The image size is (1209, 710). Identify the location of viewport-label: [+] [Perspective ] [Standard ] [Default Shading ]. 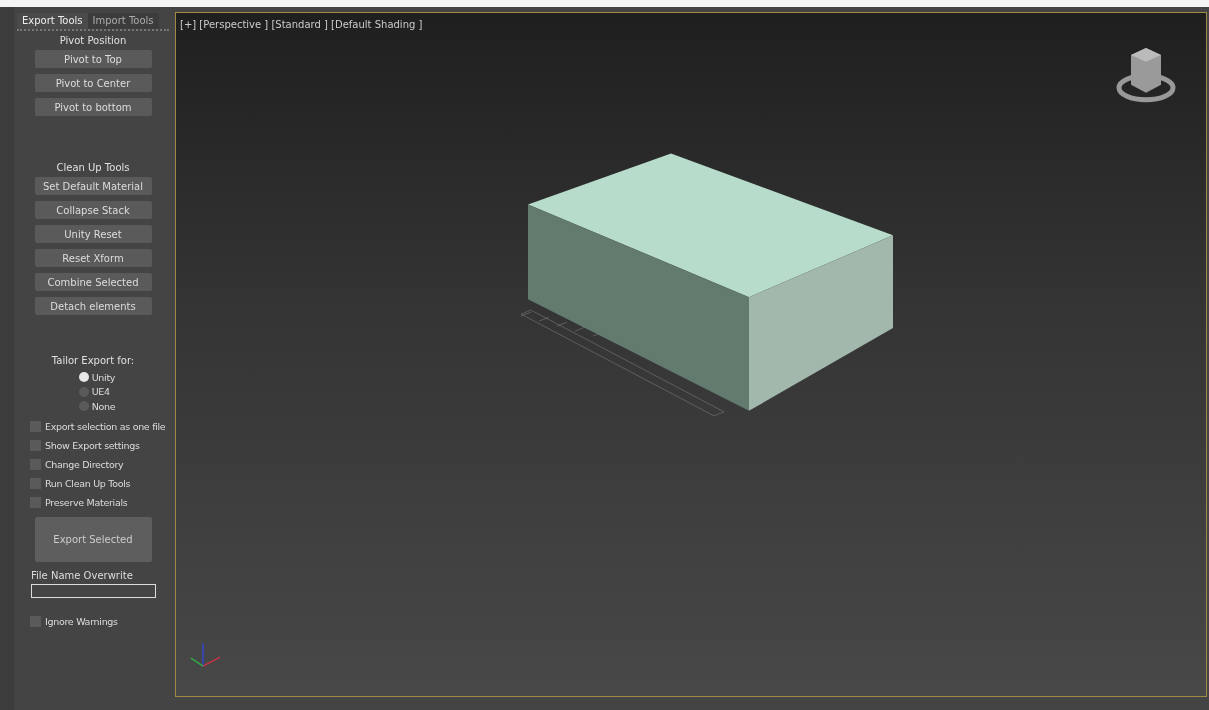
(301, 24).